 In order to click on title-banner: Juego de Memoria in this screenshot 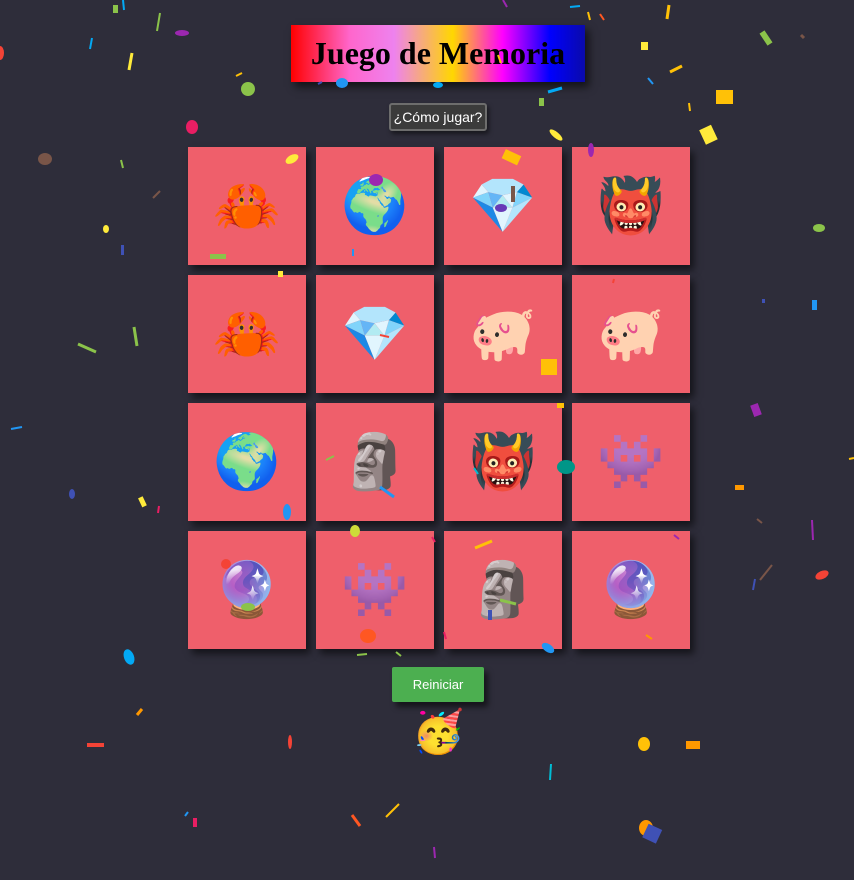, I will do `click(438, 53)`.